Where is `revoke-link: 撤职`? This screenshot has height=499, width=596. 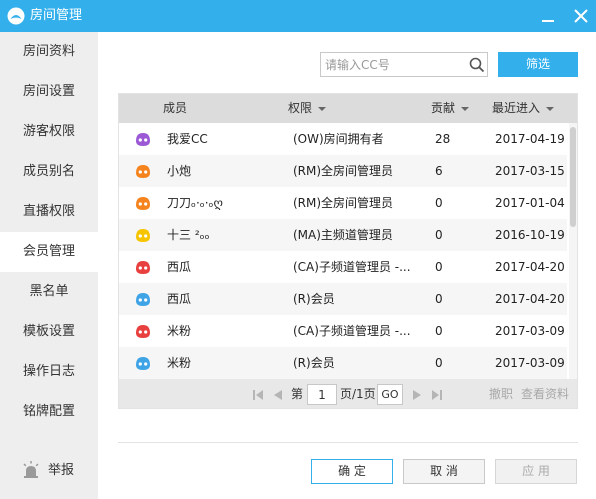
revoke-link: 撤职 is located at coordinates (501, 393).